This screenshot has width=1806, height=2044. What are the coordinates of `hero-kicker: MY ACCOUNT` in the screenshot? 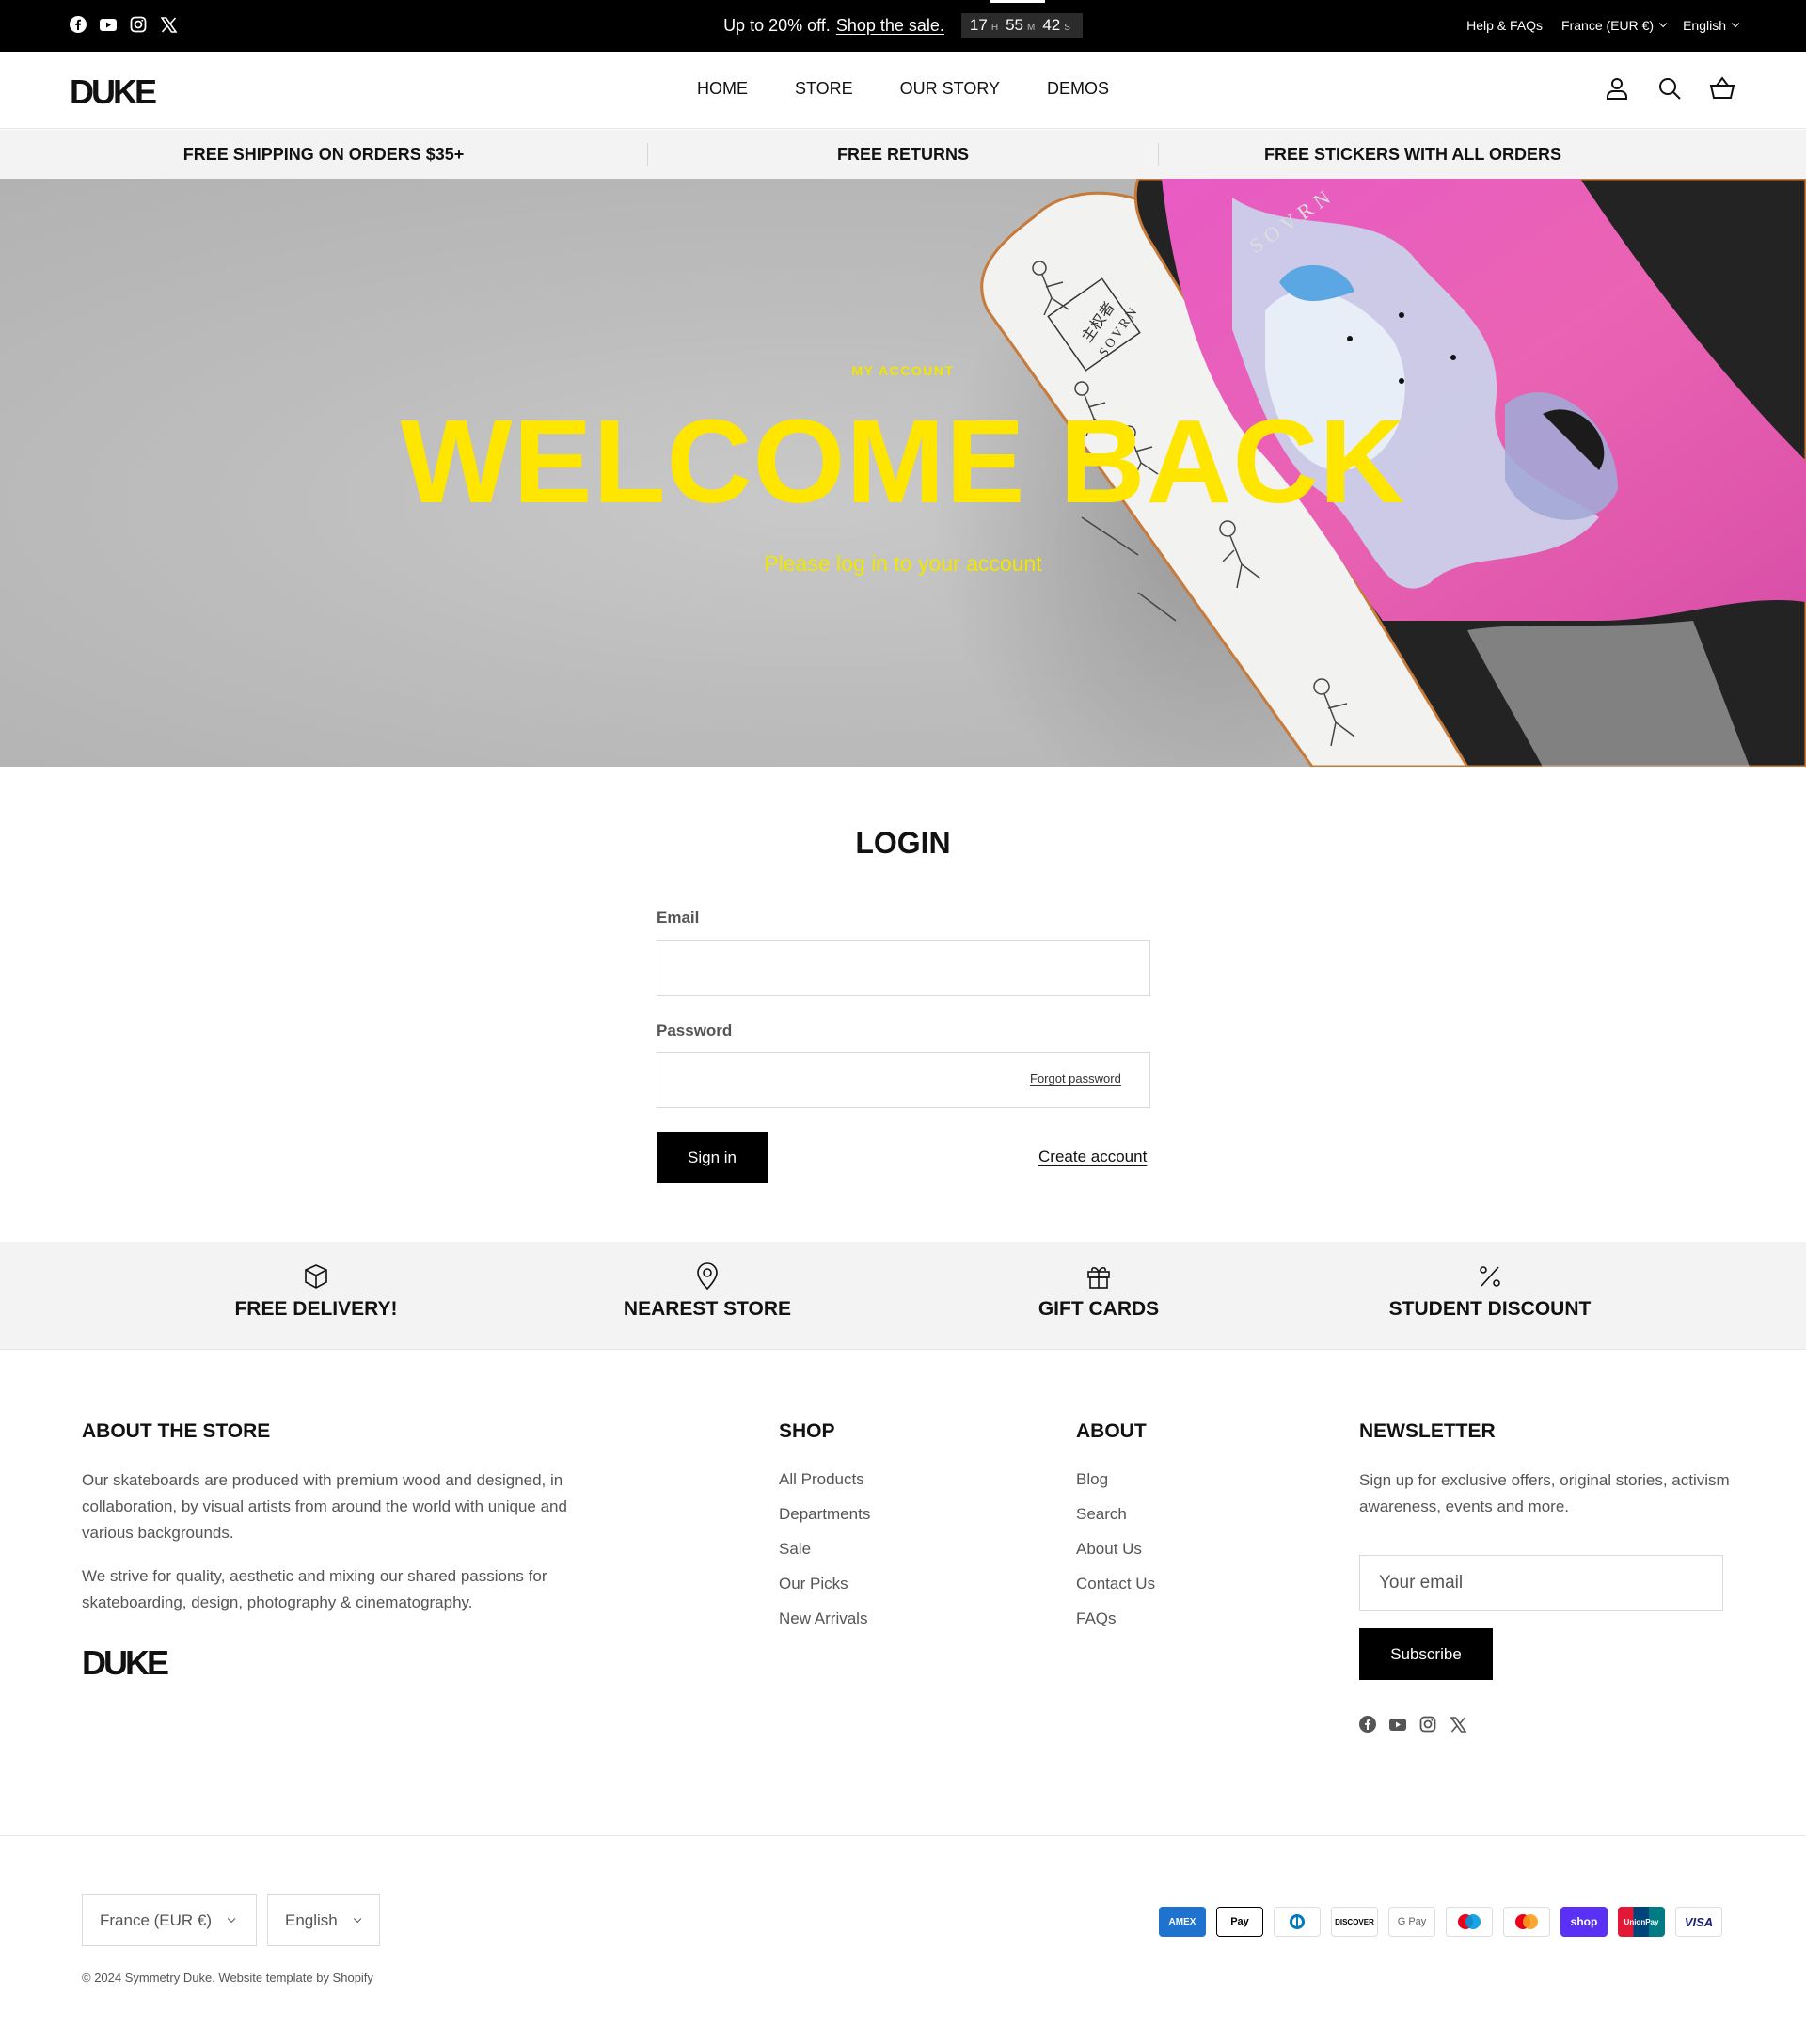 It's located at (903, 370).